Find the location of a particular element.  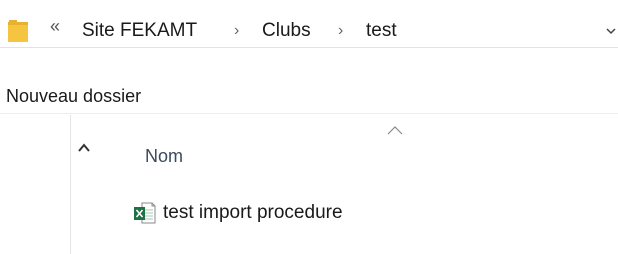

file-row: test import procedure is located at coordinates (238, 213).